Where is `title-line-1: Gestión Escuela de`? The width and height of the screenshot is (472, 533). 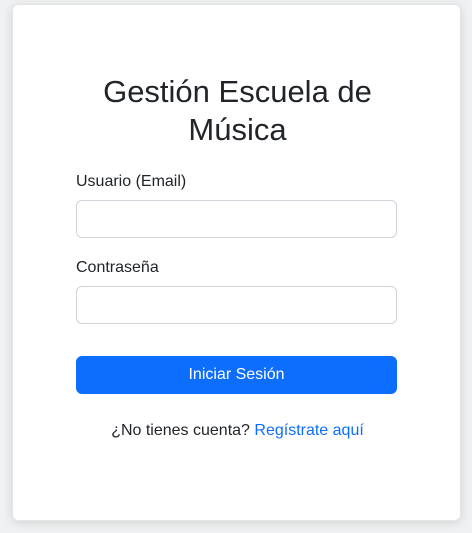 title-line-1: Gestión Escuela de is located at coordinates (237, 91).